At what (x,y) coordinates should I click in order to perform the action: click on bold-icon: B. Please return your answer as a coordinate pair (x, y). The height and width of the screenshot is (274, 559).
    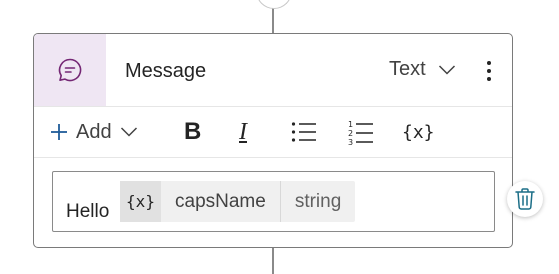
    Looking at the image, I should click on (193, 131).